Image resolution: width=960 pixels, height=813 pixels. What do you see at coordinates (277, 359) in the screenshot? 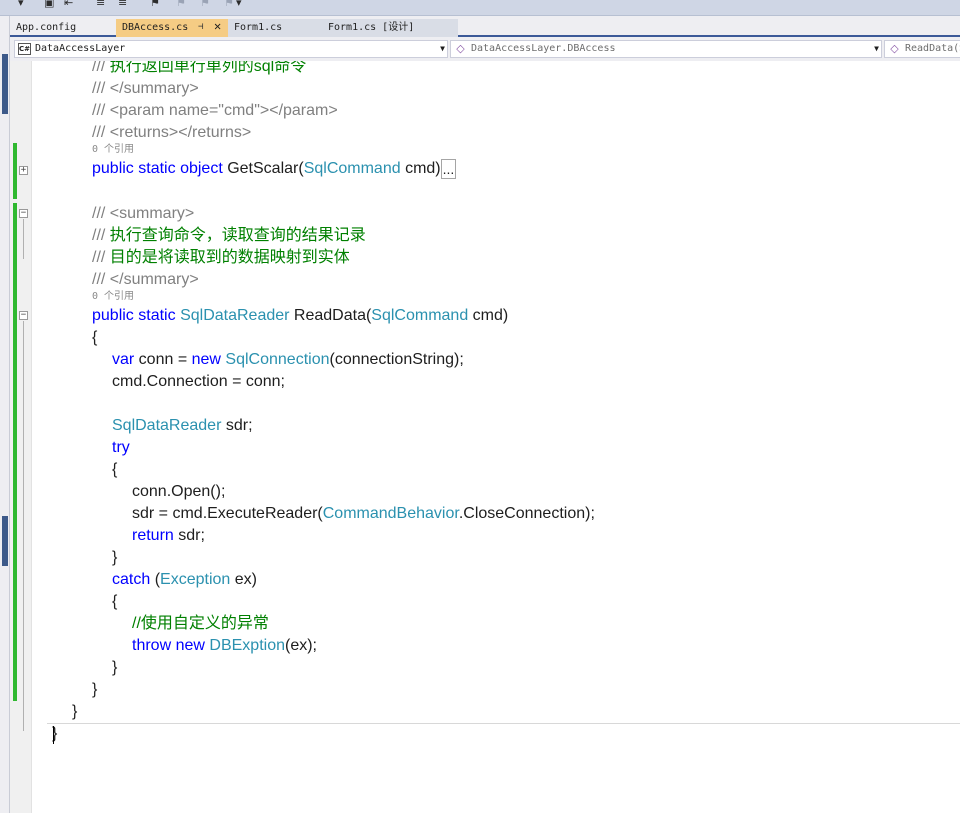
I see `code-token: SqlConnection` at bounding box center [277, 359].